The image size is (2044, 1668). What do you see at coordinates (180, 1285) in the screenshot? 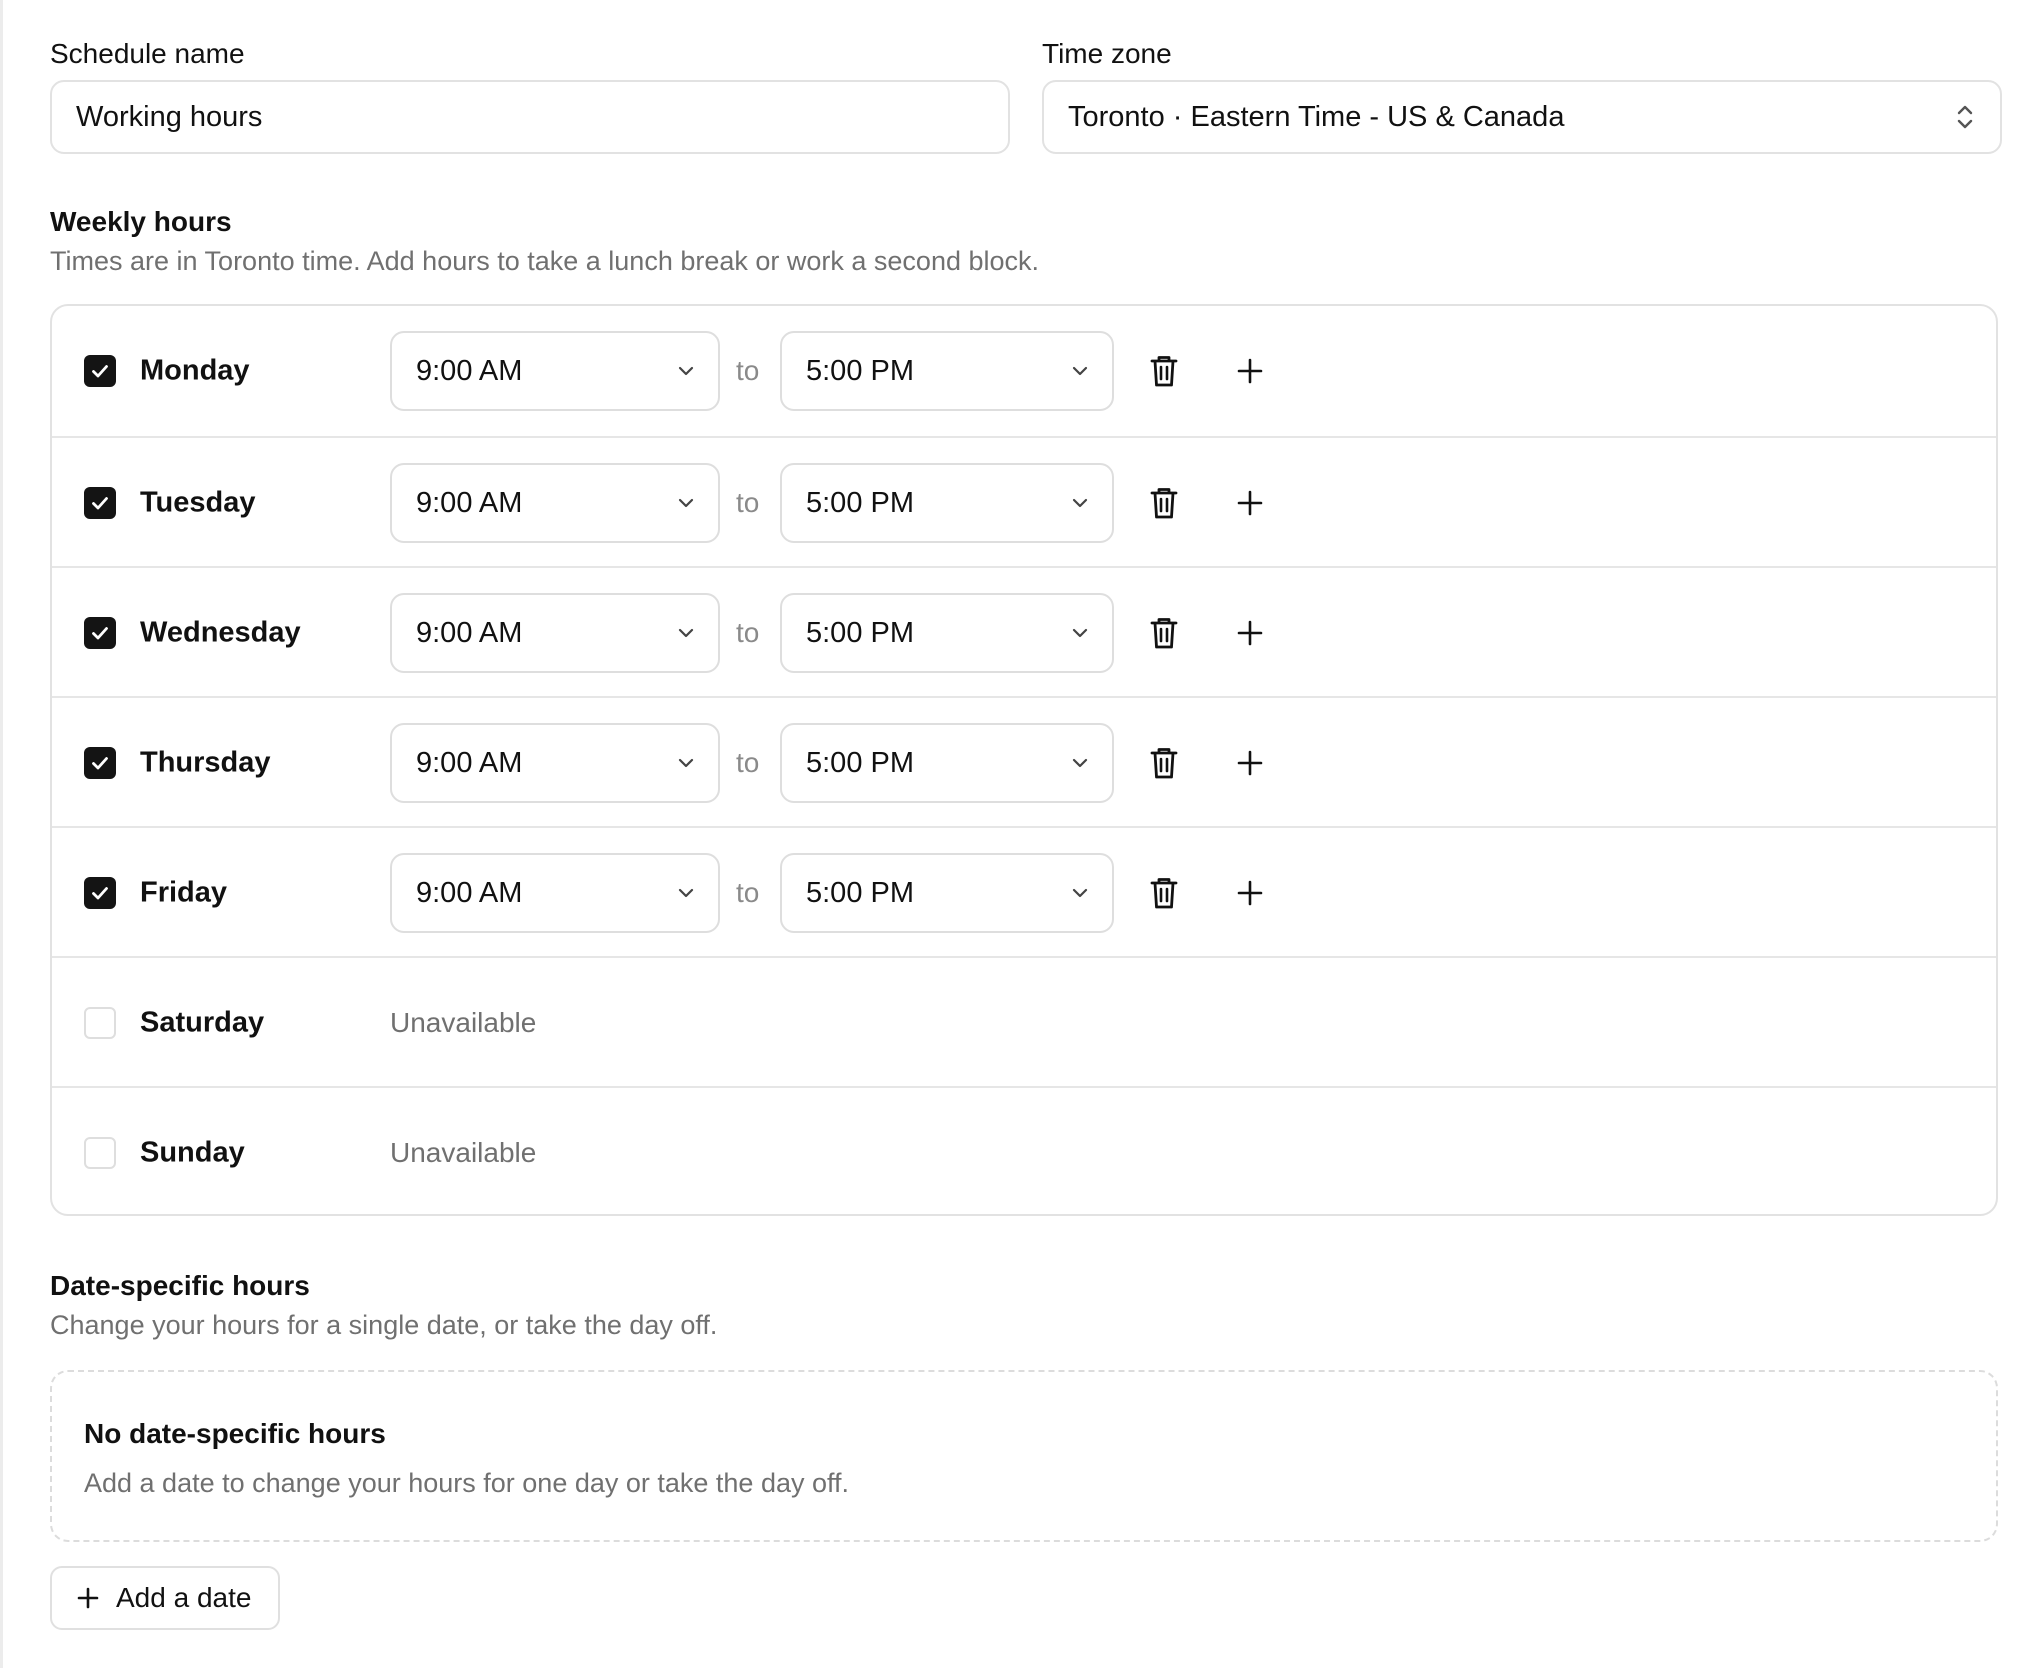
I see `date-specific-title: Date-specific hours` at bounding box center [180, 1285].